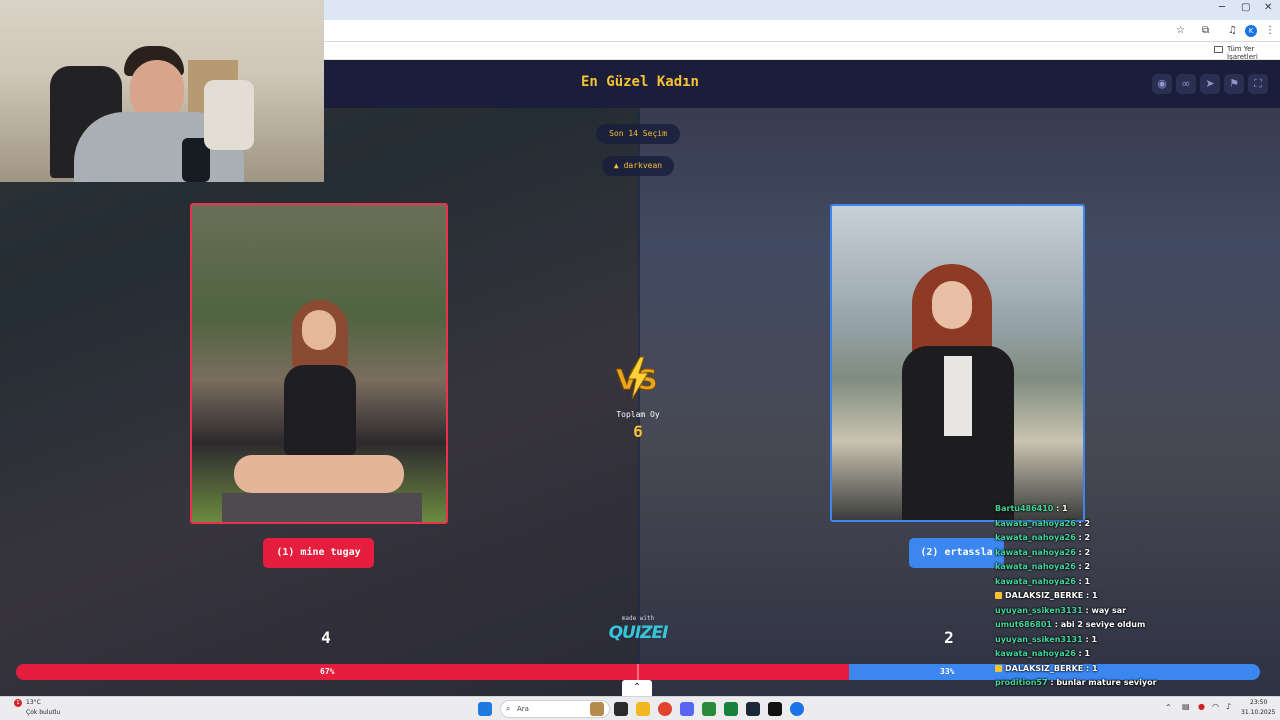 This screenshot has width=1280, height=720. I want to click on taskbar-time: 23:50, so click(1258, 702).